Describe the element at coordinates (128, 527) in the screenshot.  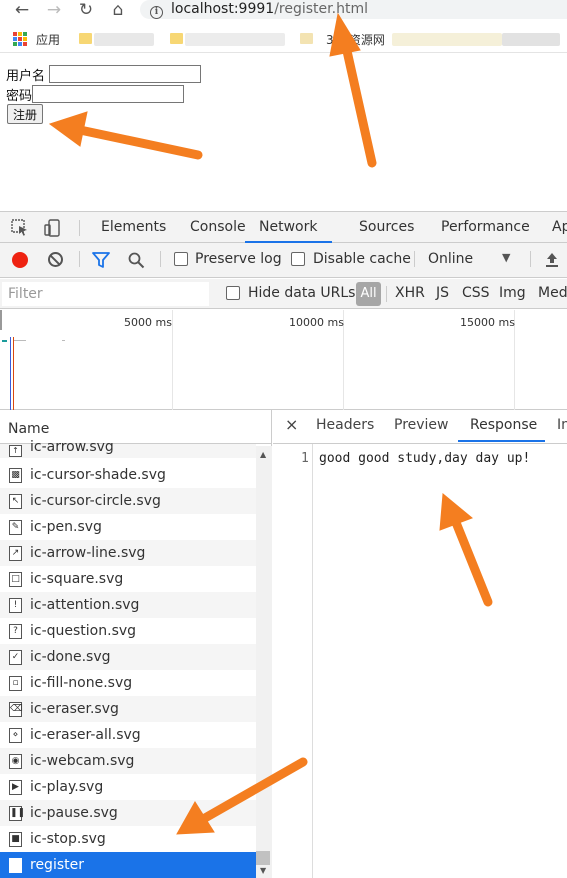
I see `request-row: ✎ ic-pen.svg` at that location.